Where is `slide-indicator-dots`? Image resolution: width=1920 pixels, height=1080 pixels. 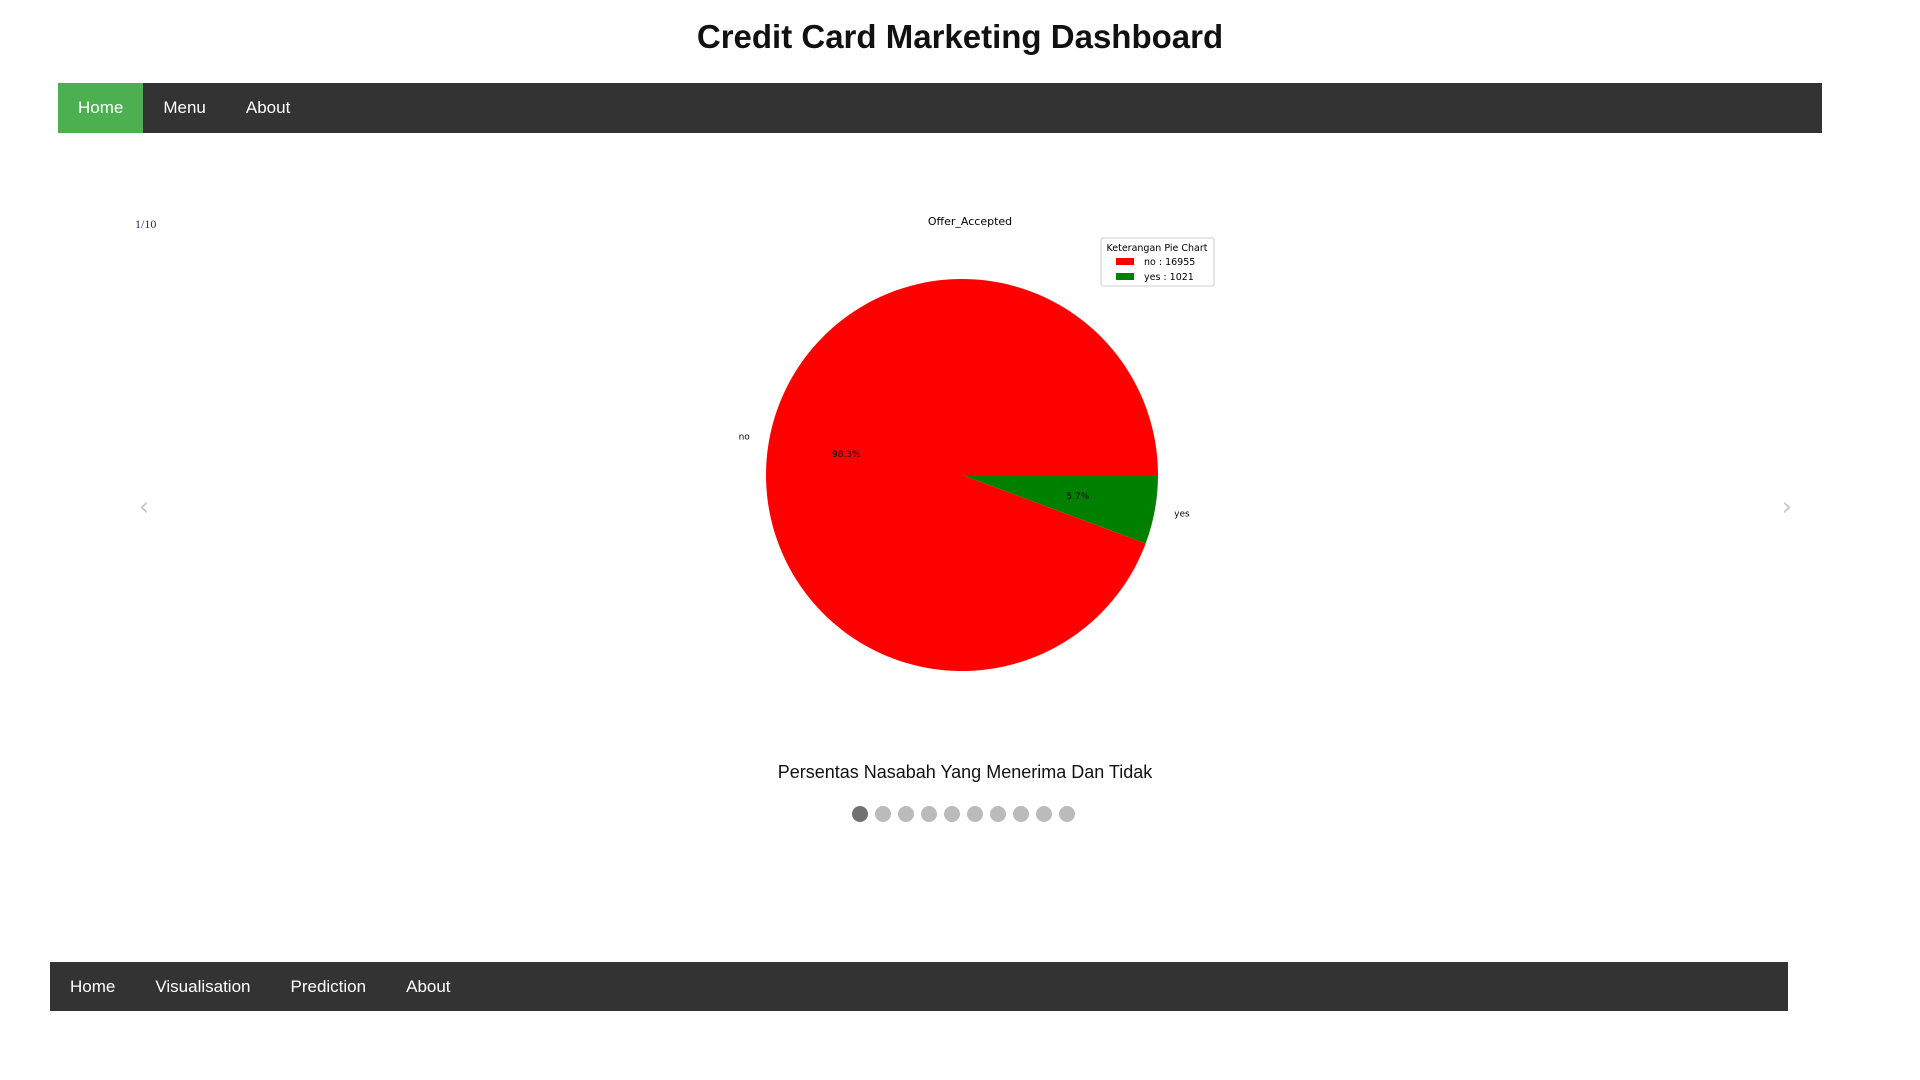
slide-indicator-dots is located at coordinates (963, 814).